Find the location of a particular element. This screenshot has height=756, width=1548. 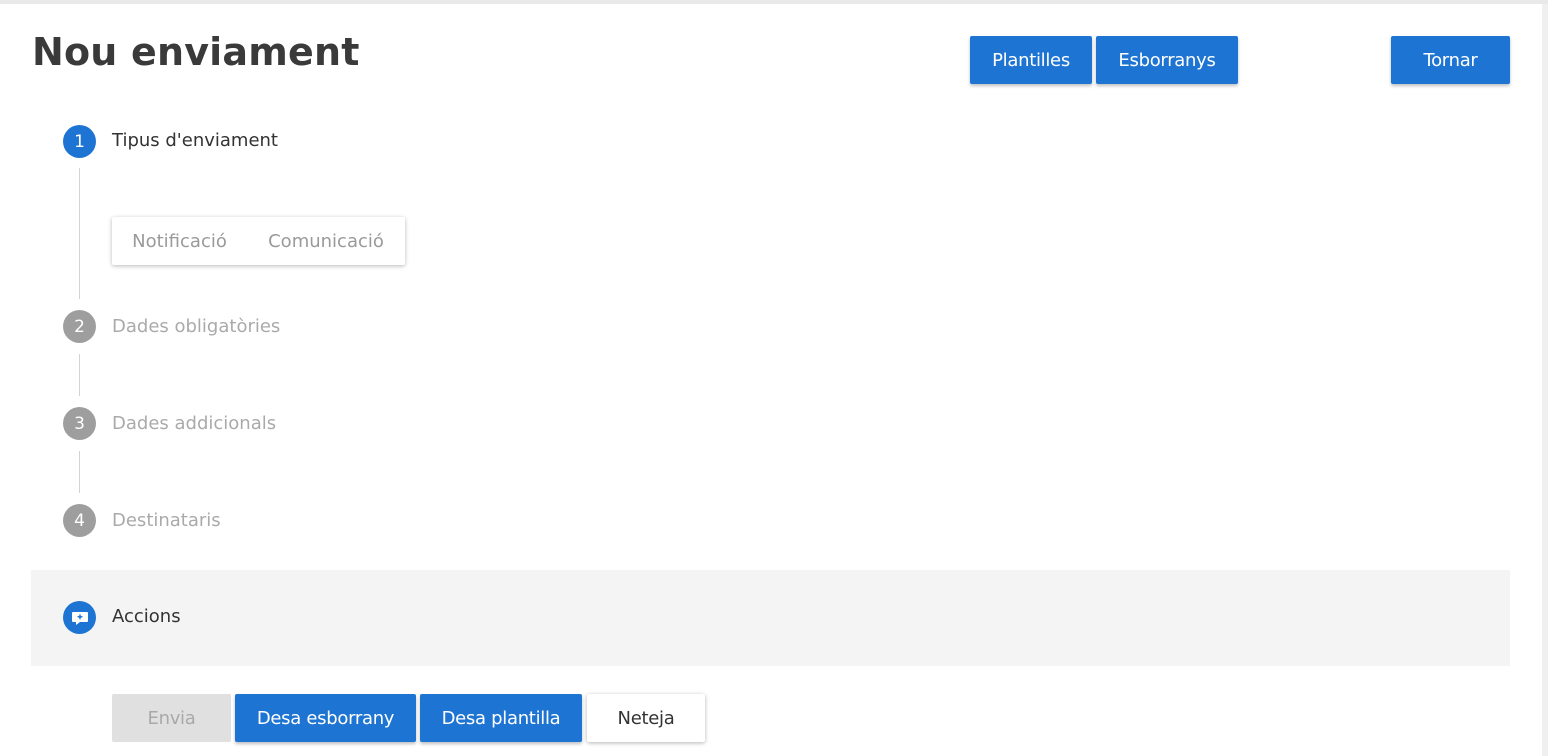

back-button: Tornar is located at coordinates (1450, 60).